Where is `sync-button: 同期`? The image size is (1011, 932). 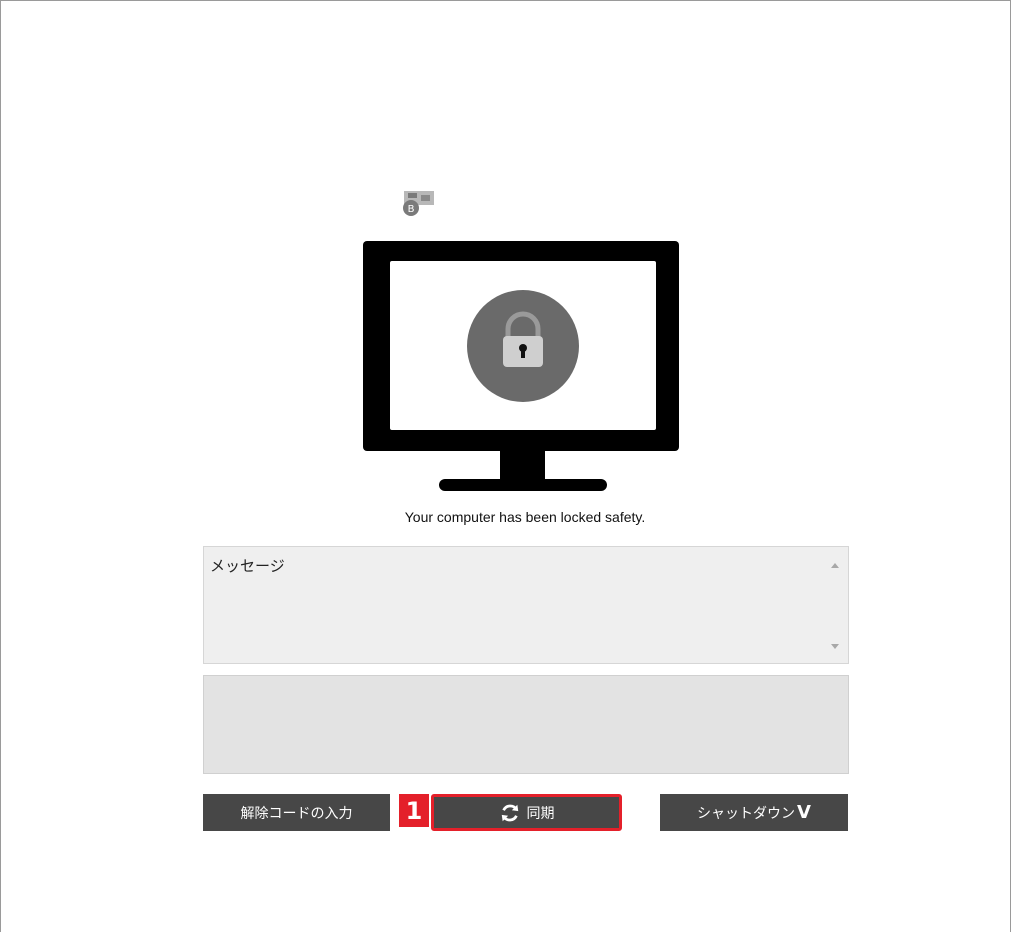
sync-button: 同期 is located at coordinates (526, 812).